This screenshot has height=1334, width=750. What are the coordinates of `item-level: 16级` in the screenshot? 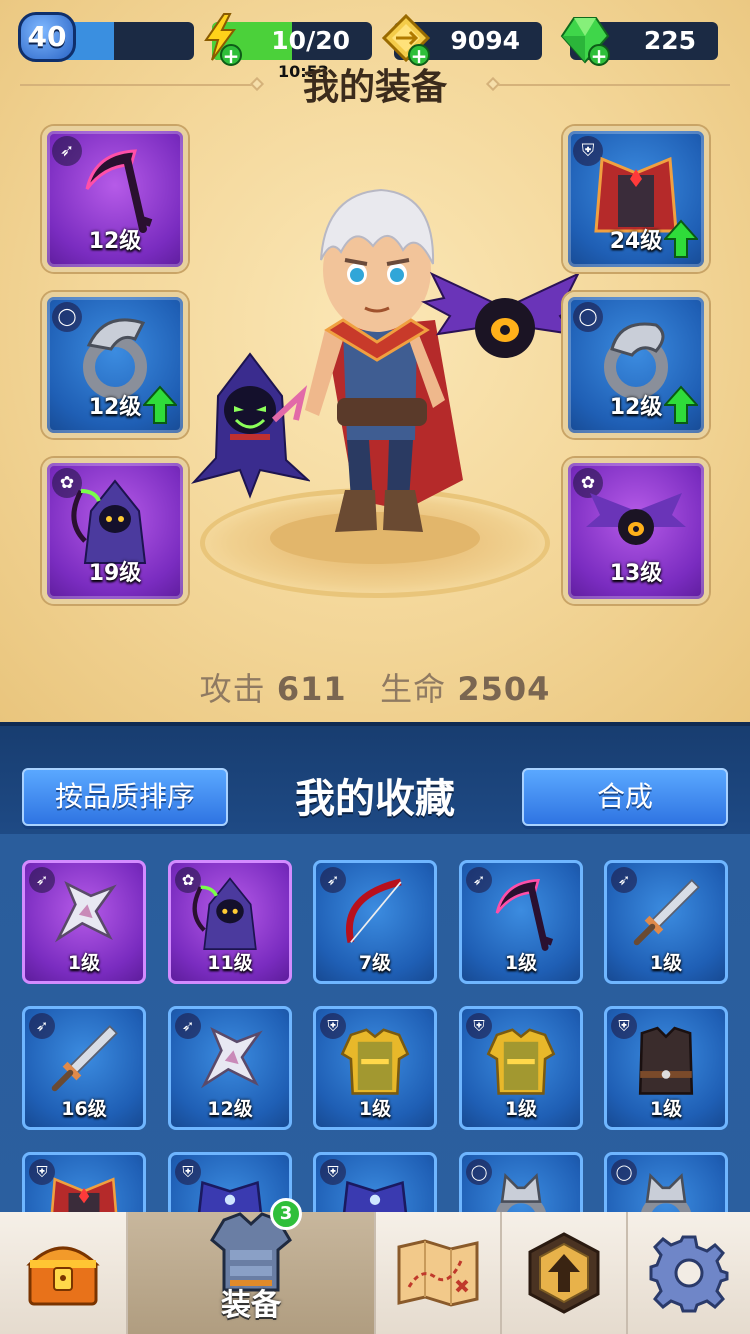 It's located at (84, 1109).